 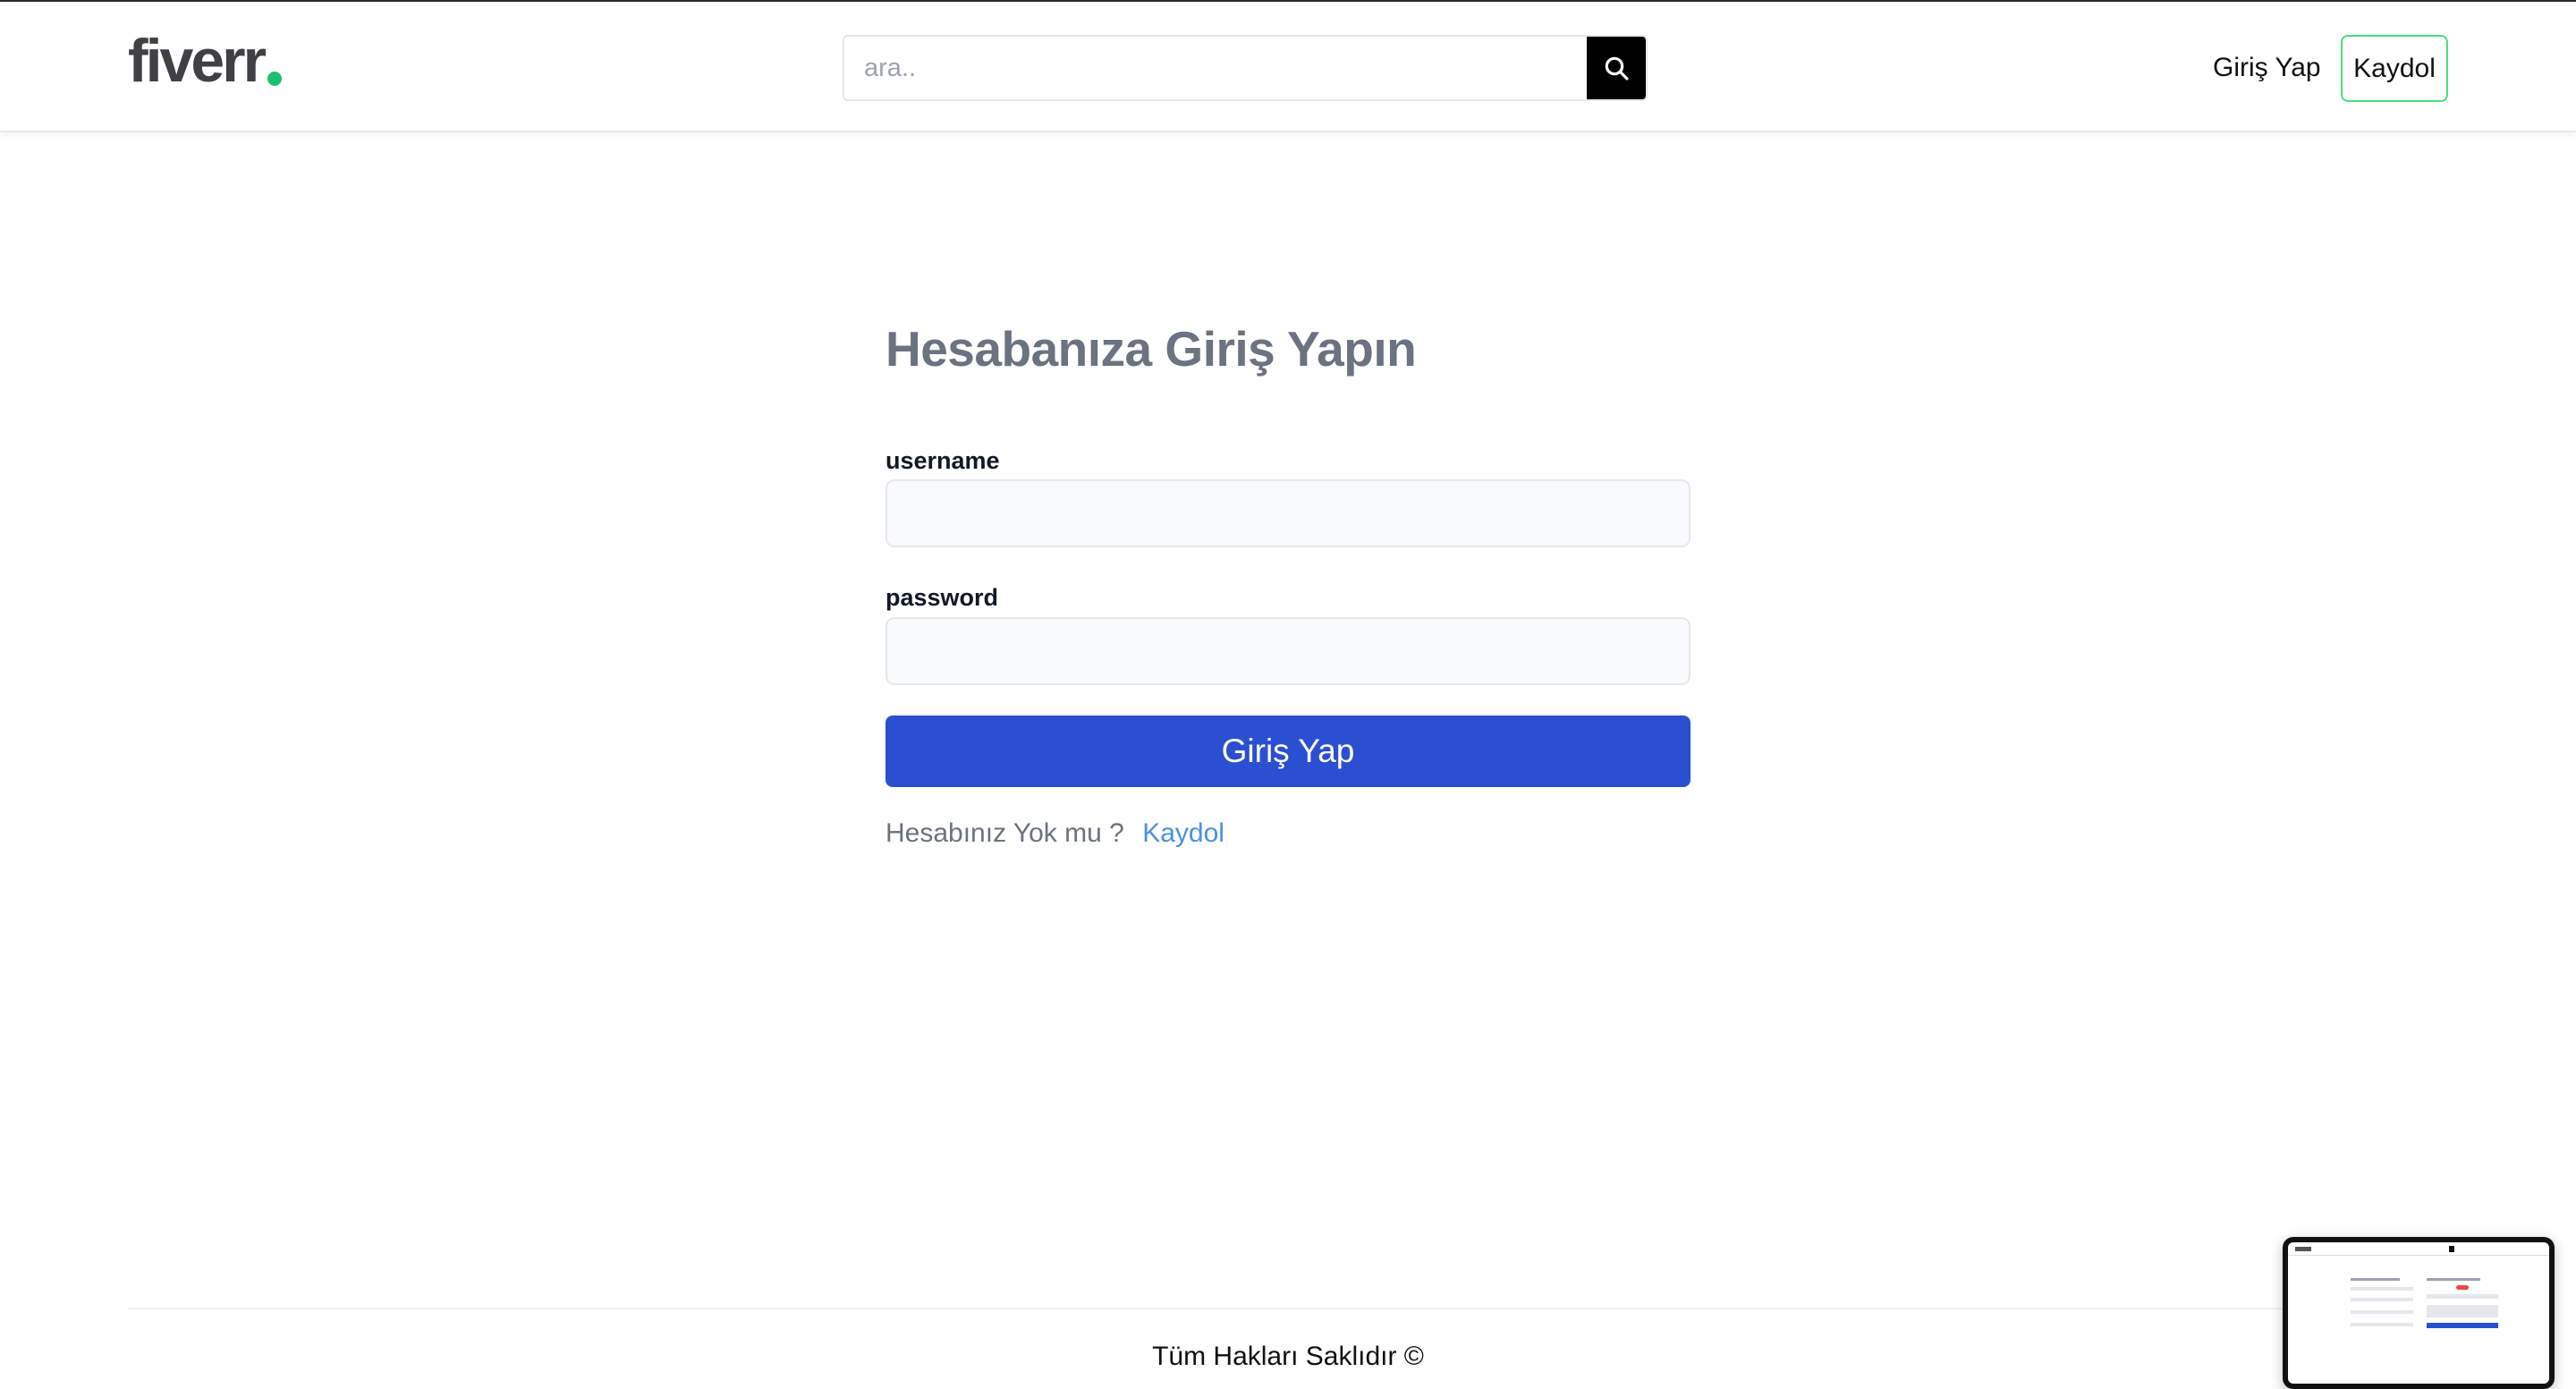 I want to click on logo-dot, so click(x=275, y=79).